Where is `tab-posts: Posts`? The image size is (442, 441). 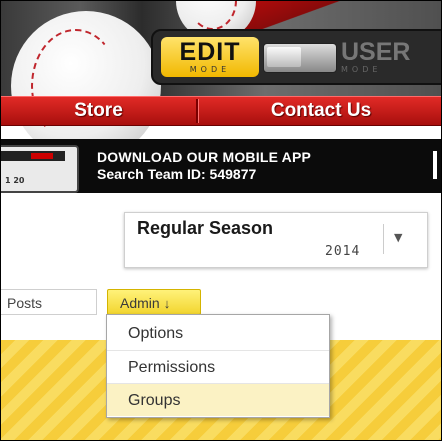 tab-posts: Posts is located at coordinates (49, 302).